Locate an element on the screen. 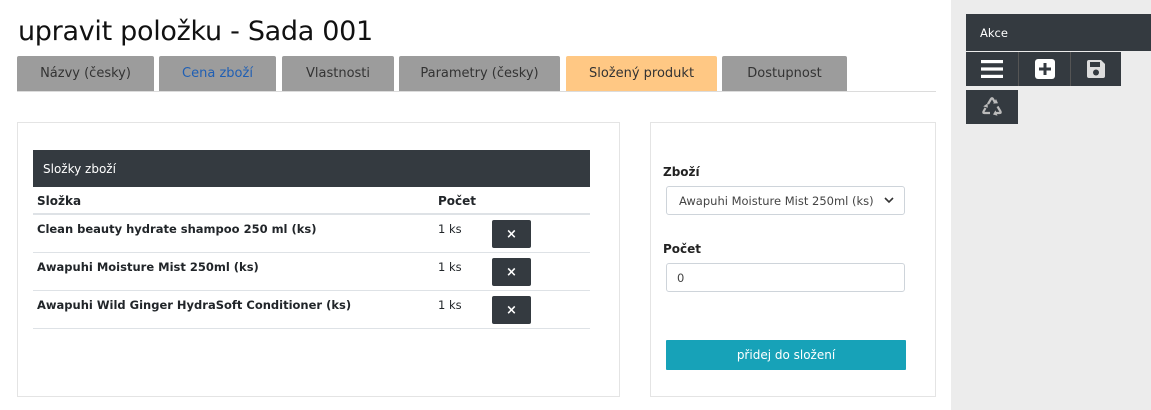 The height and width of the screenshot is (410, 1151). product-label: Zboží is located at coordinates (681, 172).